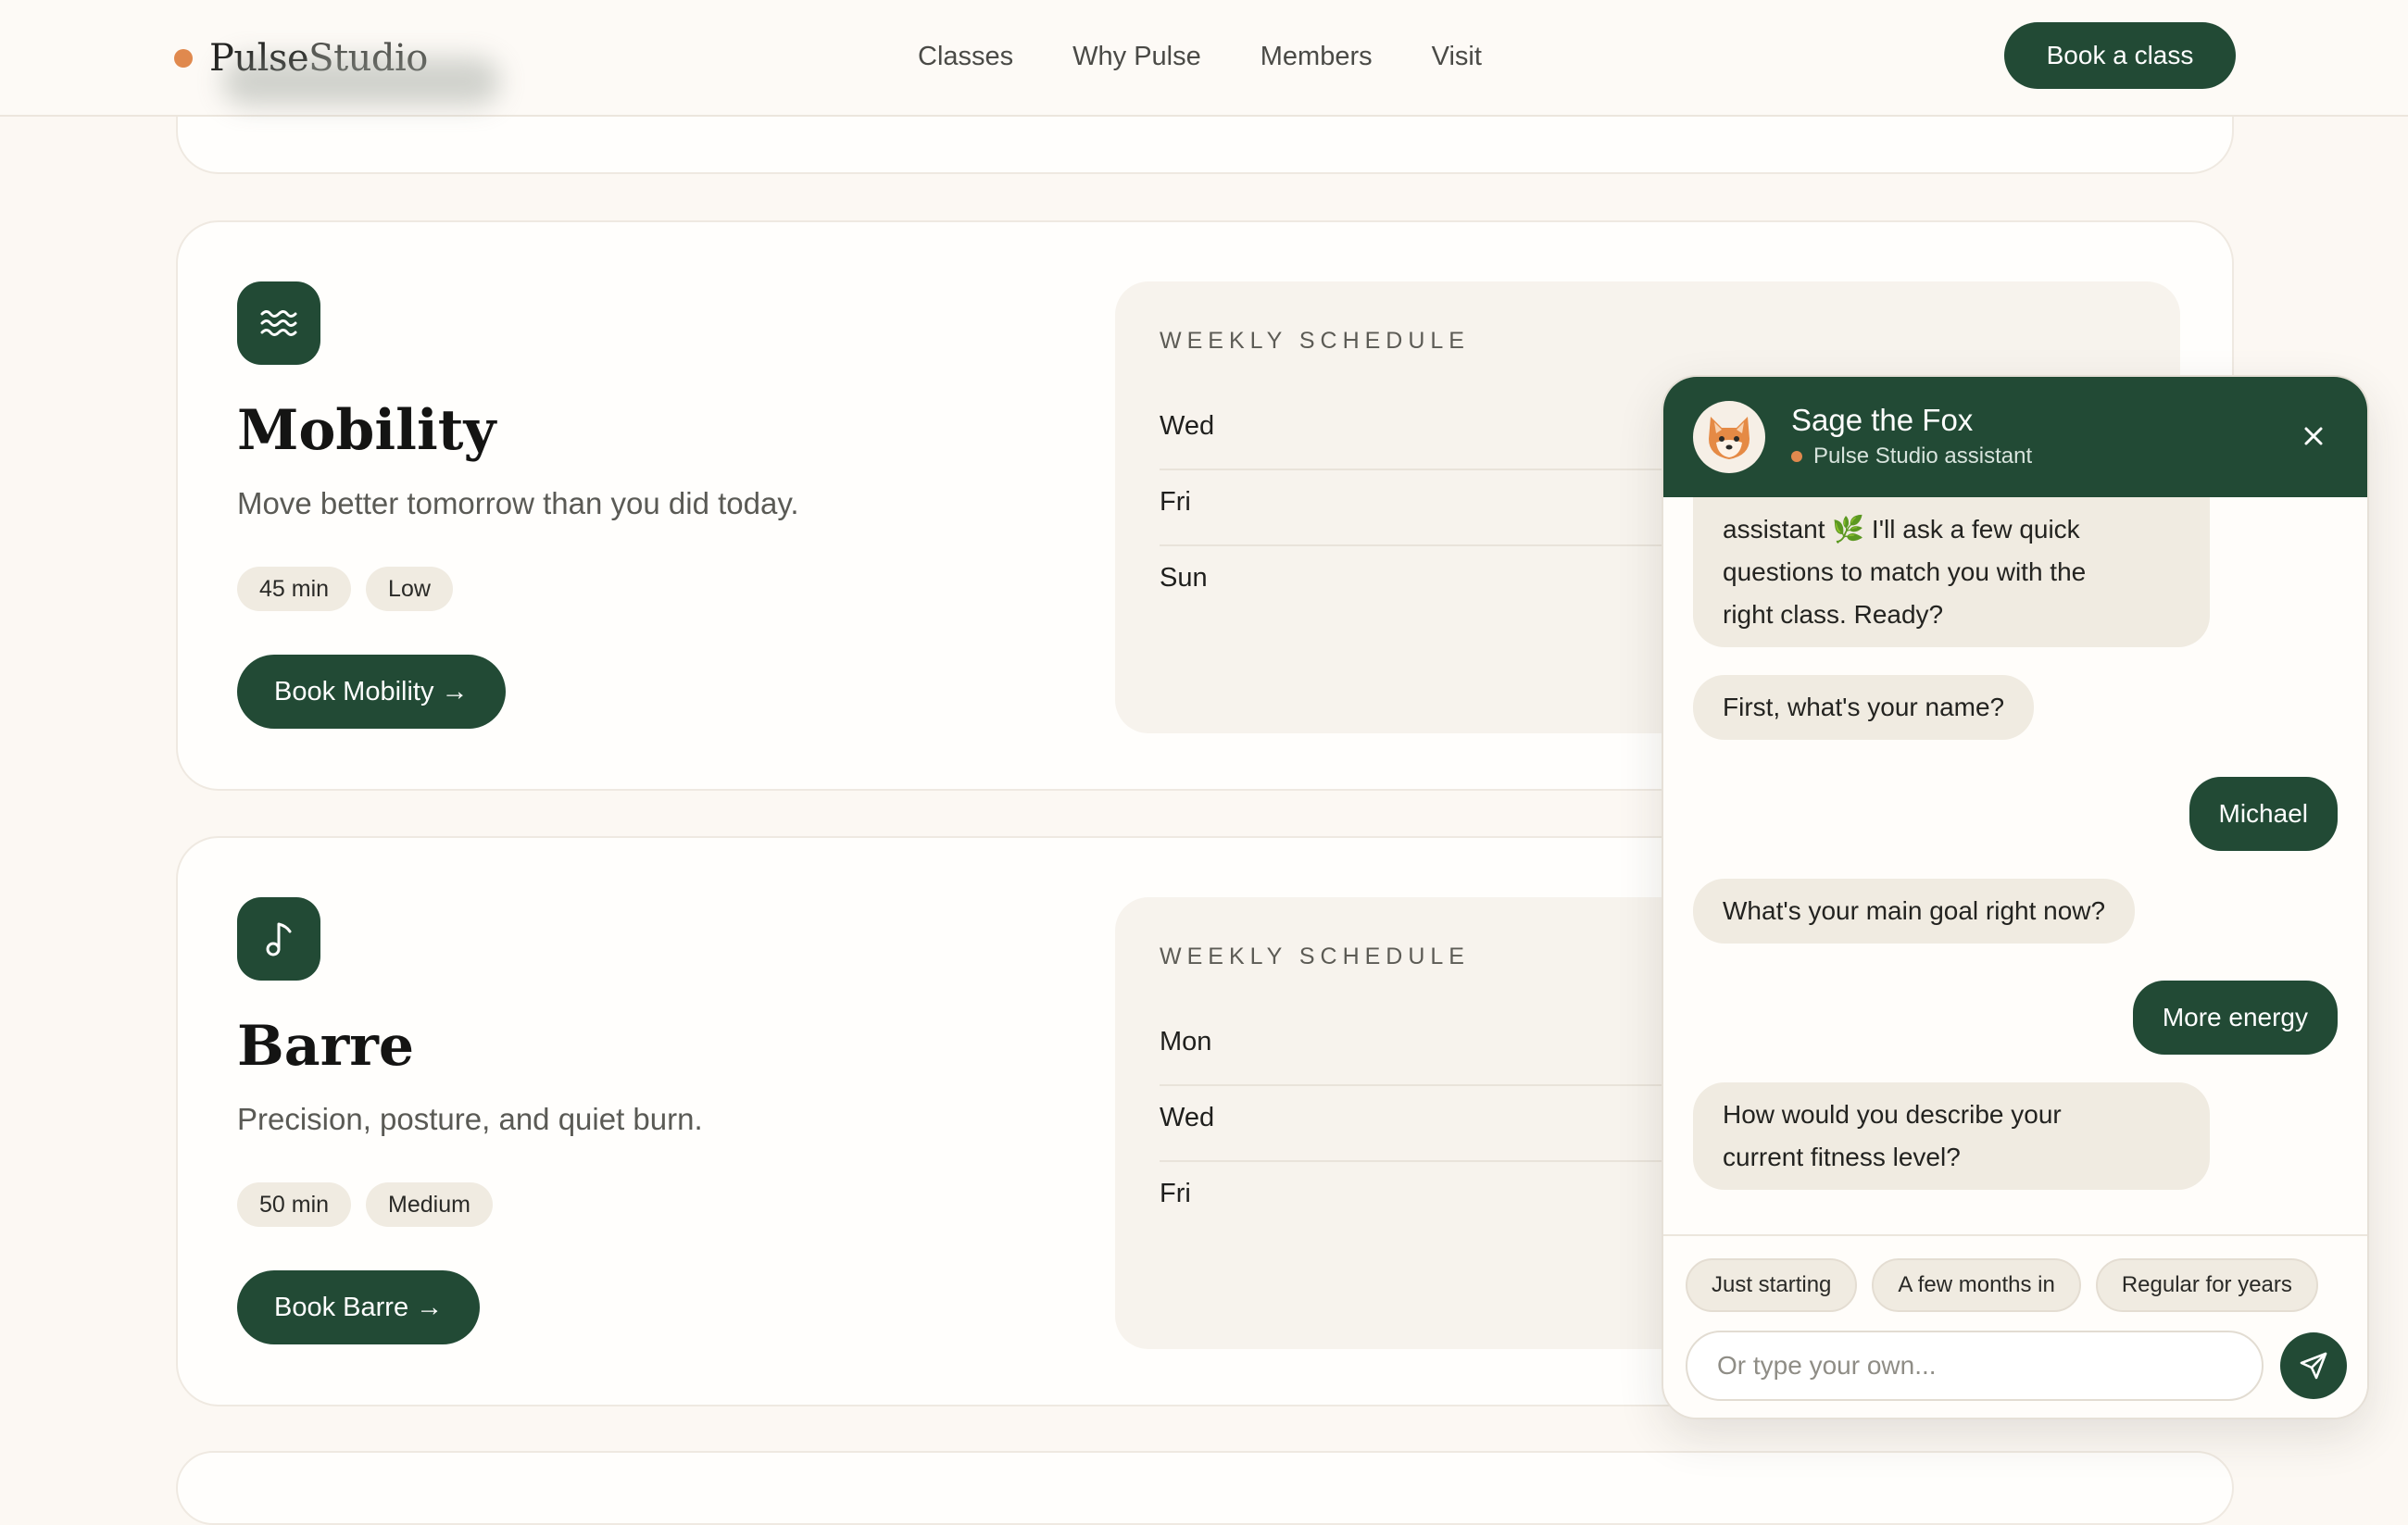 The width and height of the screenshot is (2408, 1525). What do you see at coordinates (1864, 707) in the screenshot?
I see `bot-message: First, what's your name?` at bounding box center [1864, 707].